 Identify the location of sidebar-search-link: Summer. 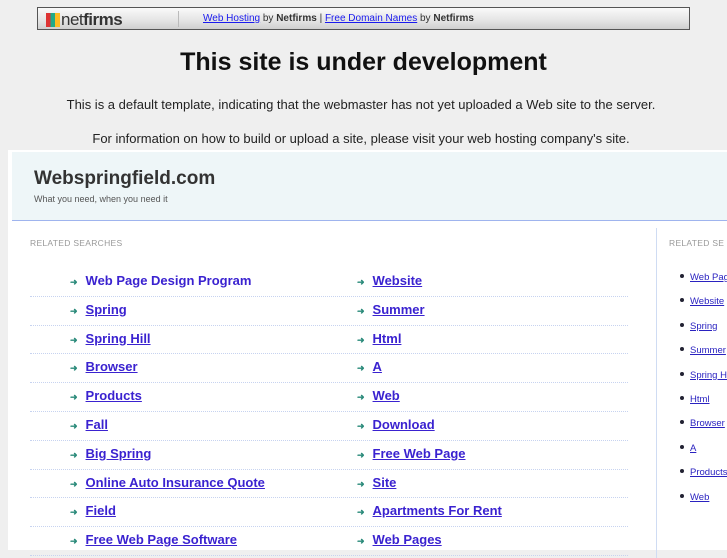
(703, 357).